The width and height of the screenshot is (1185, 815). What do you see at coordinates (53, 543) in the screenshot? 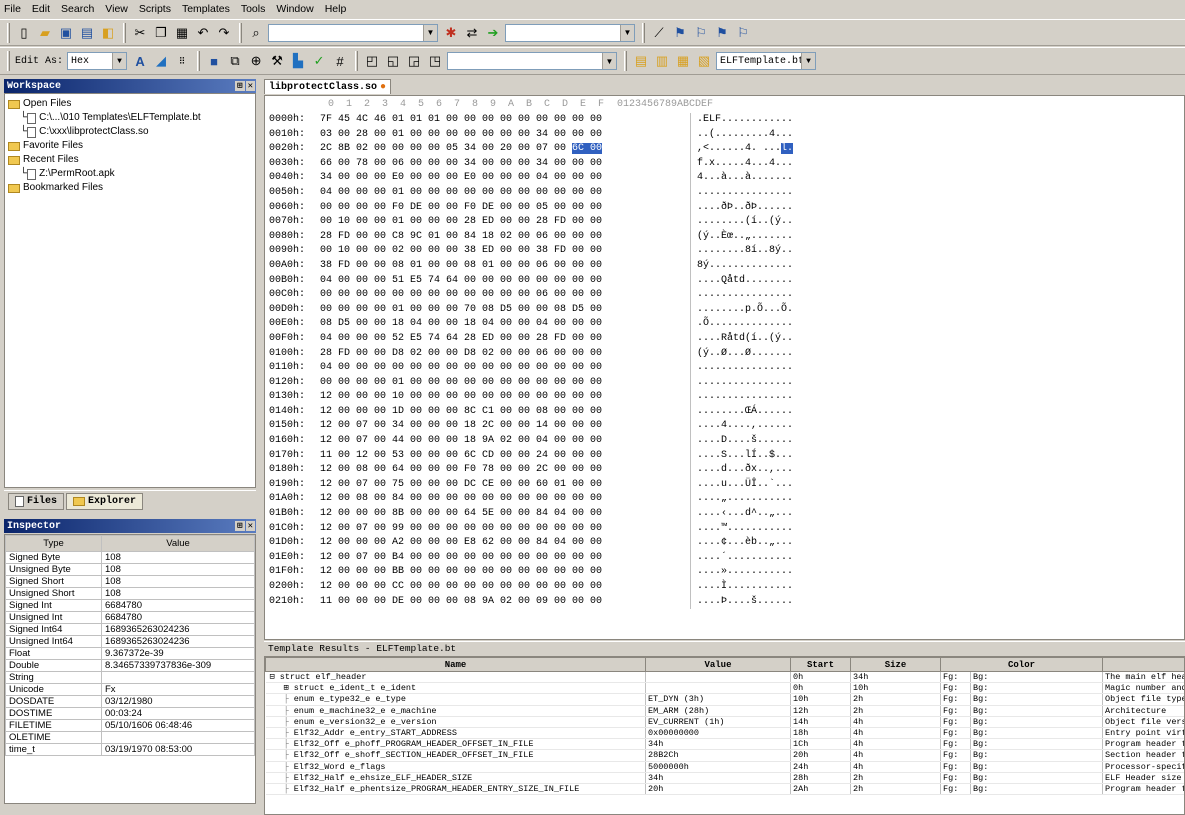
I see `inspector-col-type: Type` at bounding box center [53, 543].